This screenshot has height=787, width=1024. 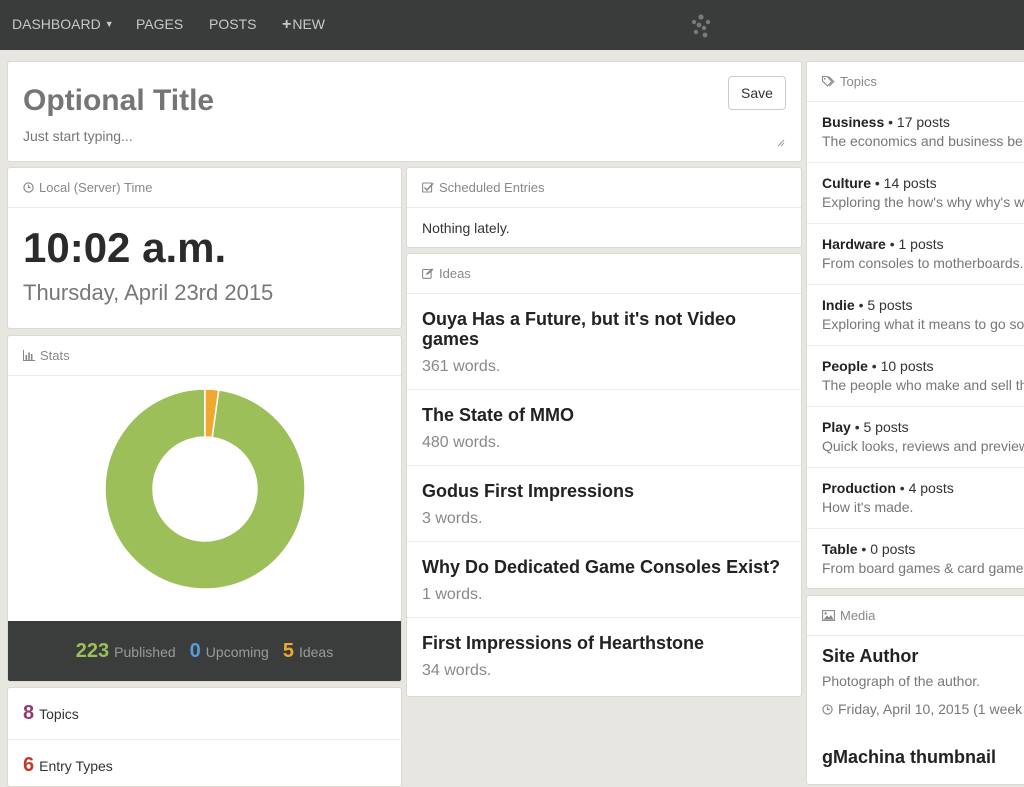 I want to click on ideas-label: Ideas, so click(x=316, y=651).